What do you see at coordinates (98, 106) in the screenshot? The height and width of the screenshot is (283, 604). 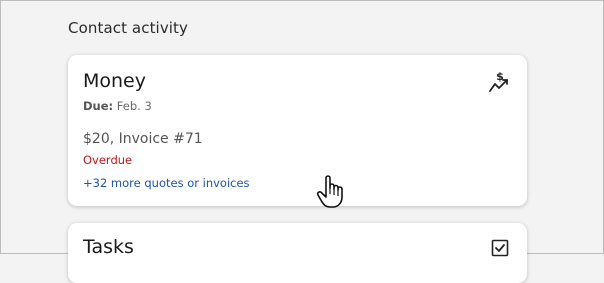 I see `due-label: Due:` at bounding box center [98, 106].